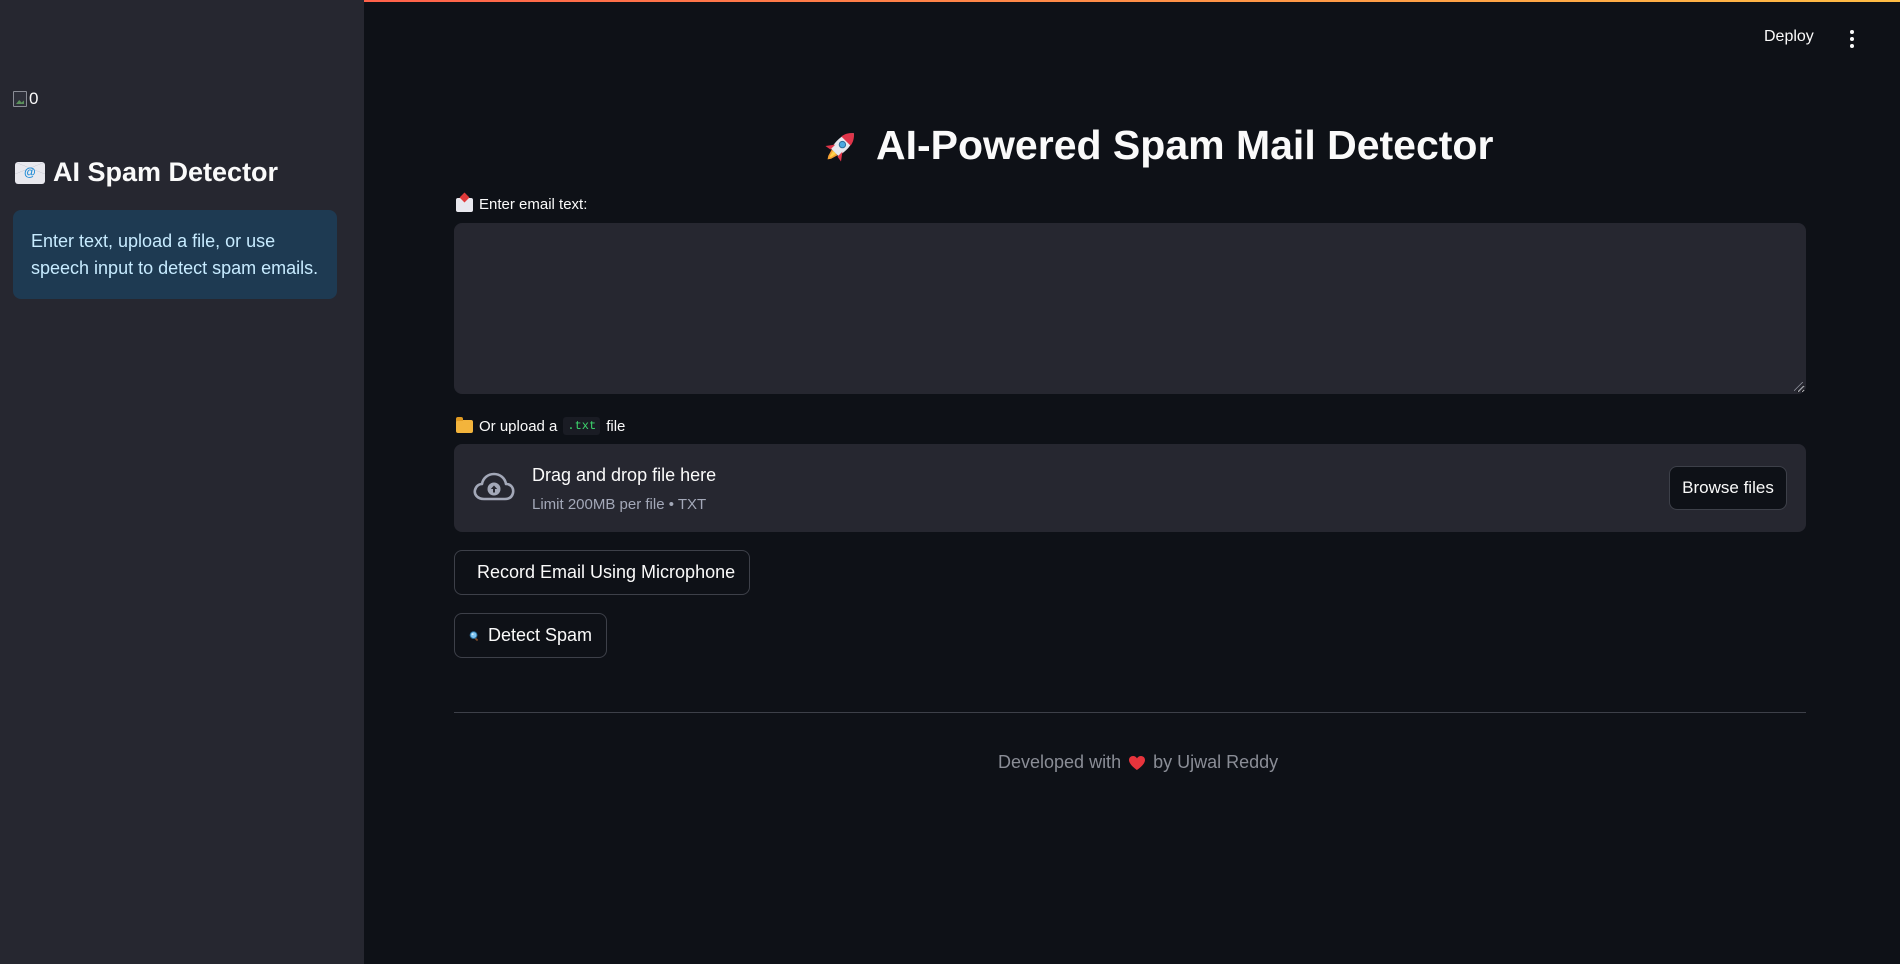  I want to click on page-title: AI-Powered Spam Mail Detector, so click(1156, 145).